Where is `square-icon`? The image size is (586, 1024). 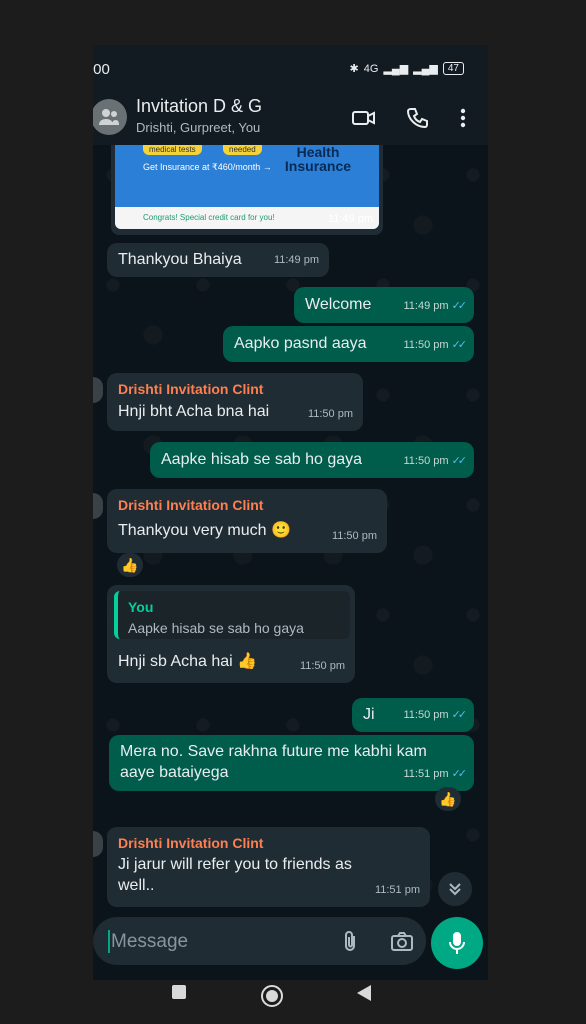 square-icon is located at coordinates (179, 992).